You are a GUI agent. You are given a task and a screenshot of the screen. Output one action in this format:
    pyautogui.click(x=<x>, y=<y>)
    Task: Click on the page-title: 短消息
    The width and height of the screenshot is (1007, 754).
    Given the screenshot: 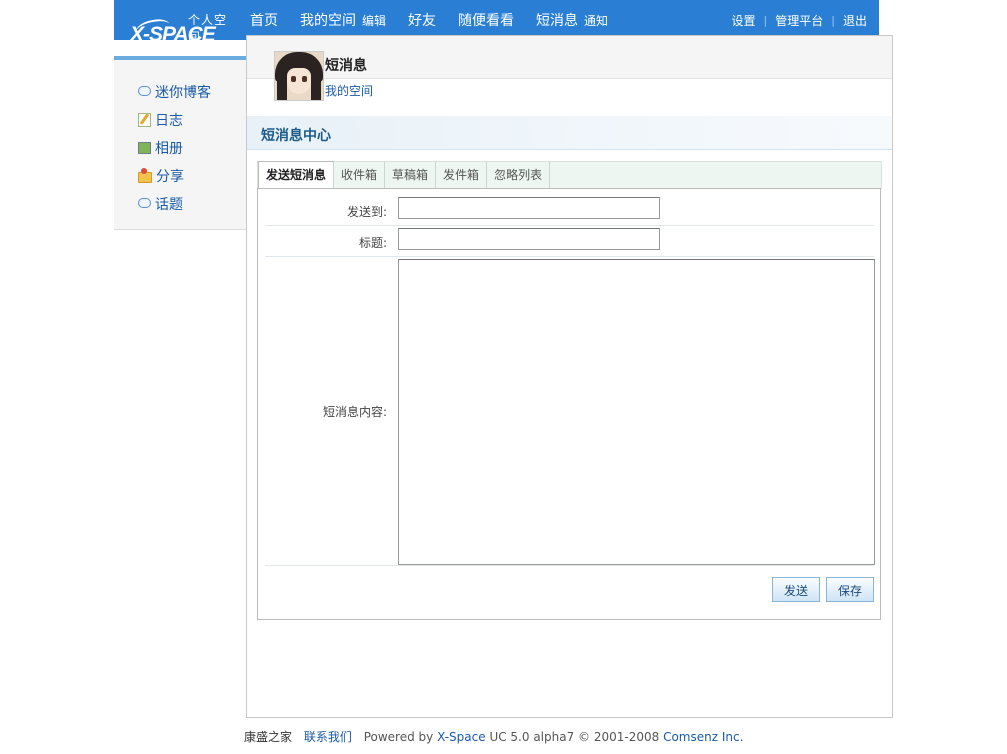 What is the action you would take?
    pyautogui.click(x=346, y=66)
    